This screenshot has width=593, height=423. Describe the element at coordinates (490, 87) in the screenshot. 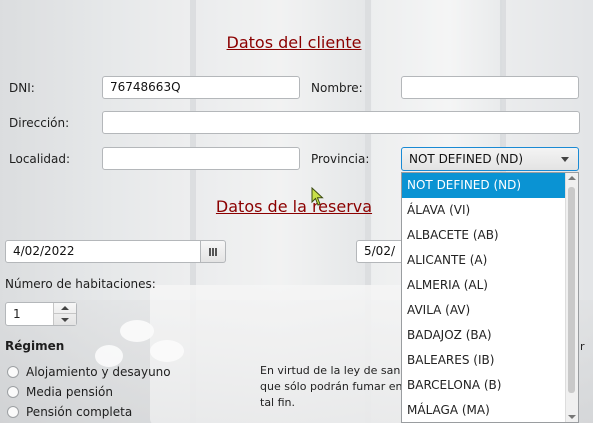

I see `nombre-field` at that location.